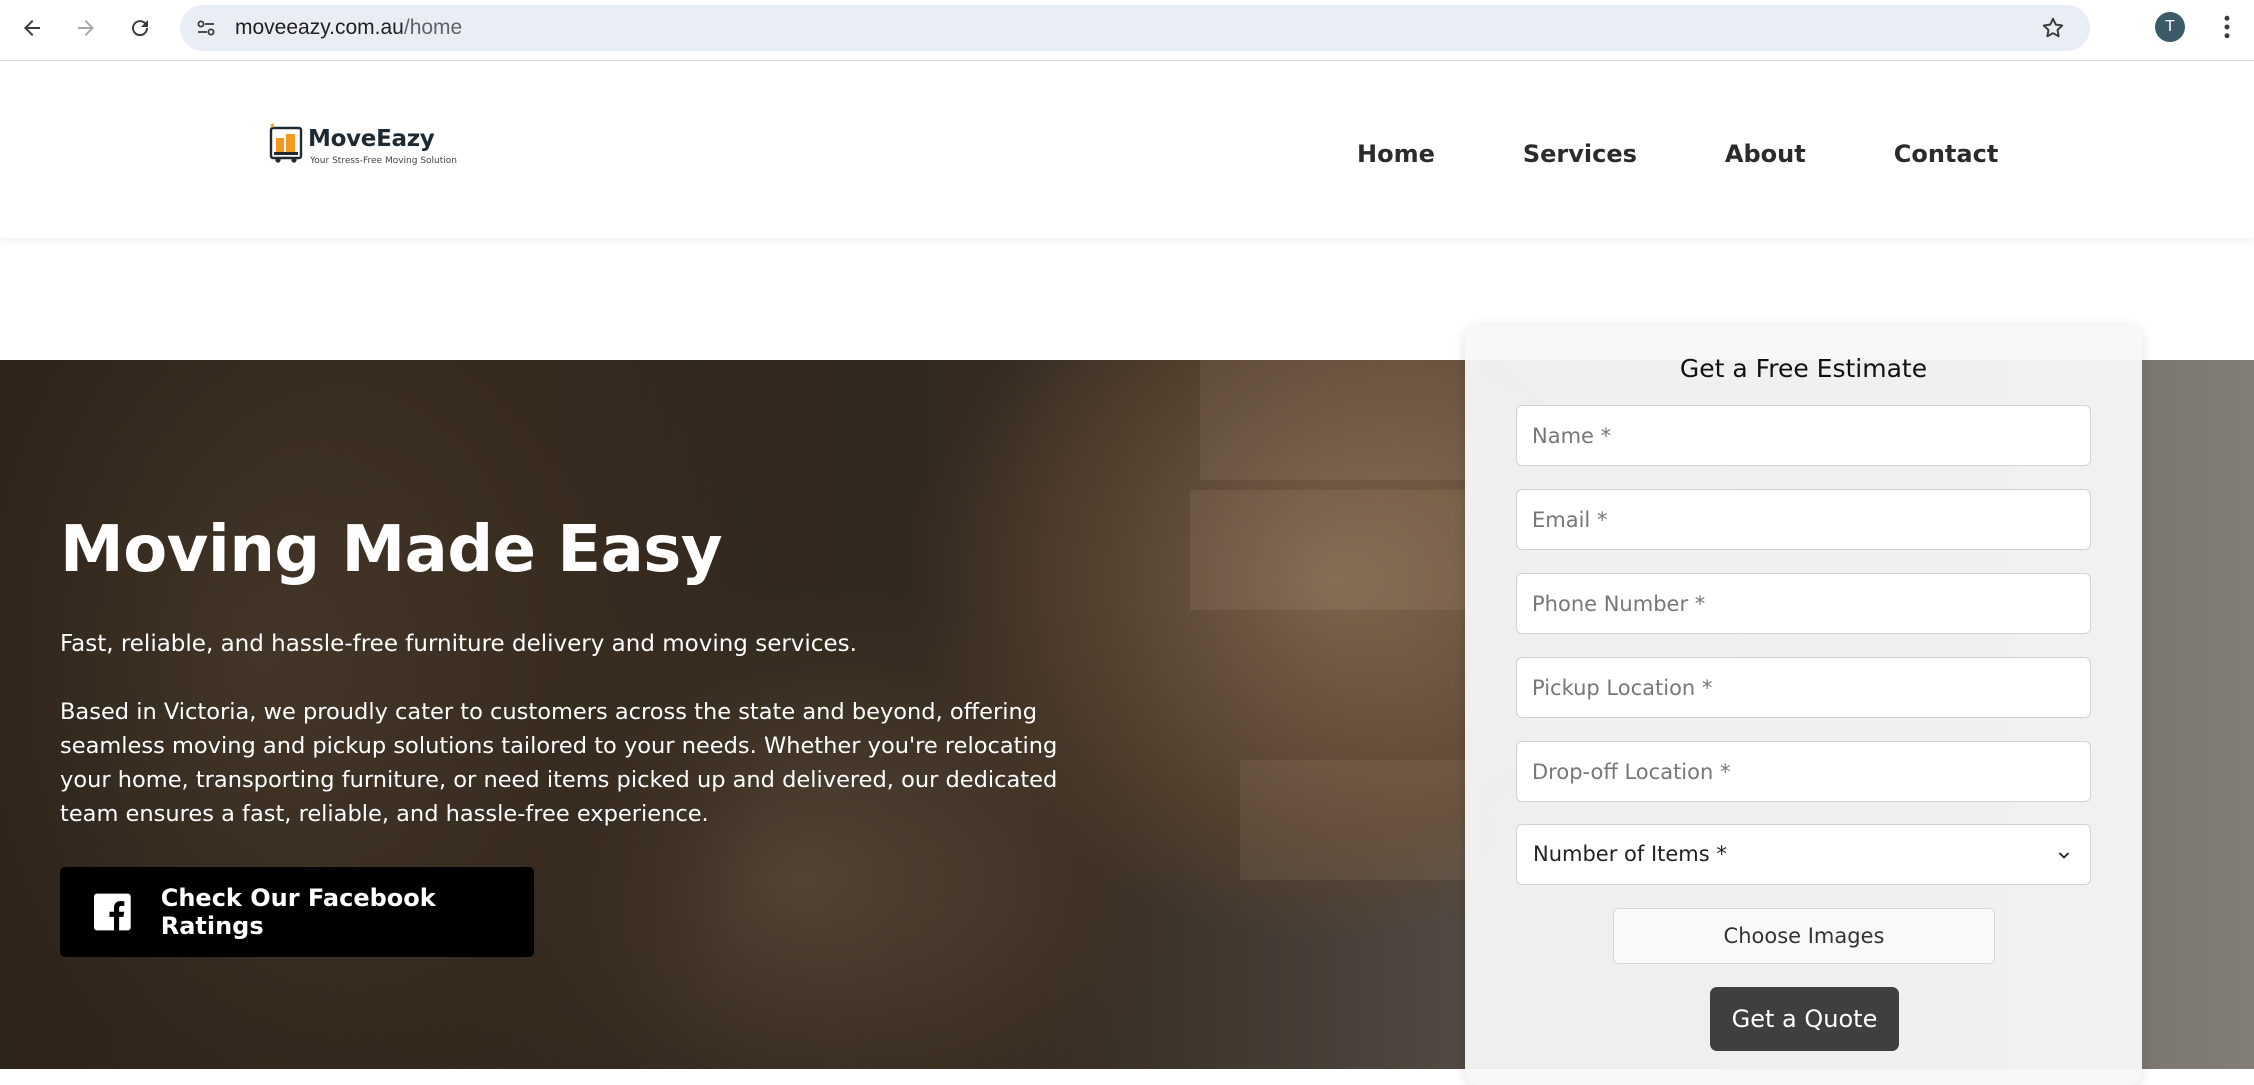 This screenshot has width=2254, height=1085. What do you see at coordinates (2064, 855) in the screenshot?
I see `chevron-down-icon` at bounding box center [2064, 855].